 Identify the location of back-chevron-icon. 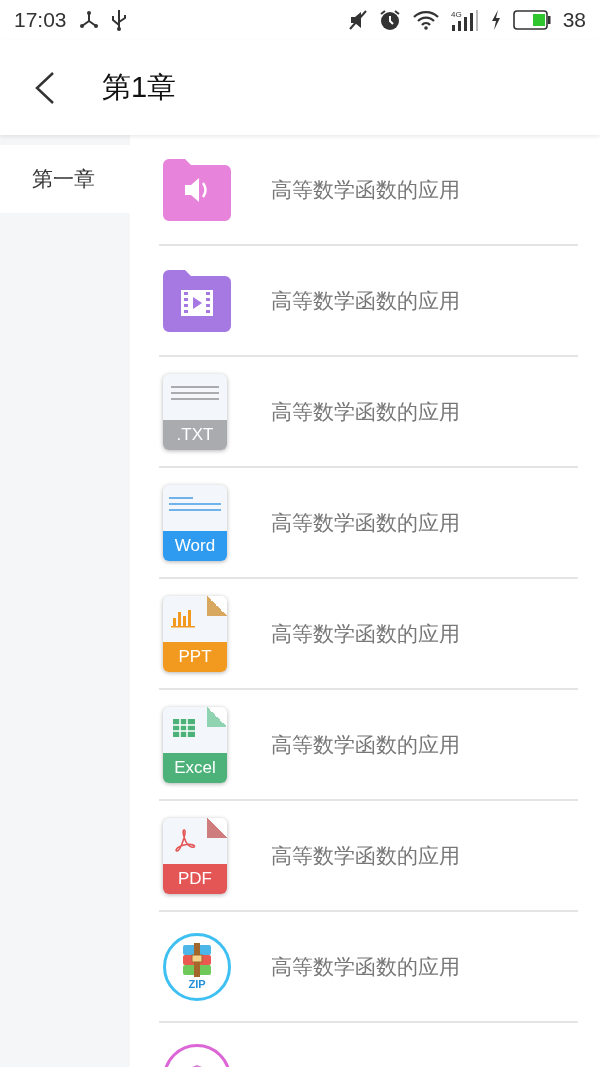
(45, 87).